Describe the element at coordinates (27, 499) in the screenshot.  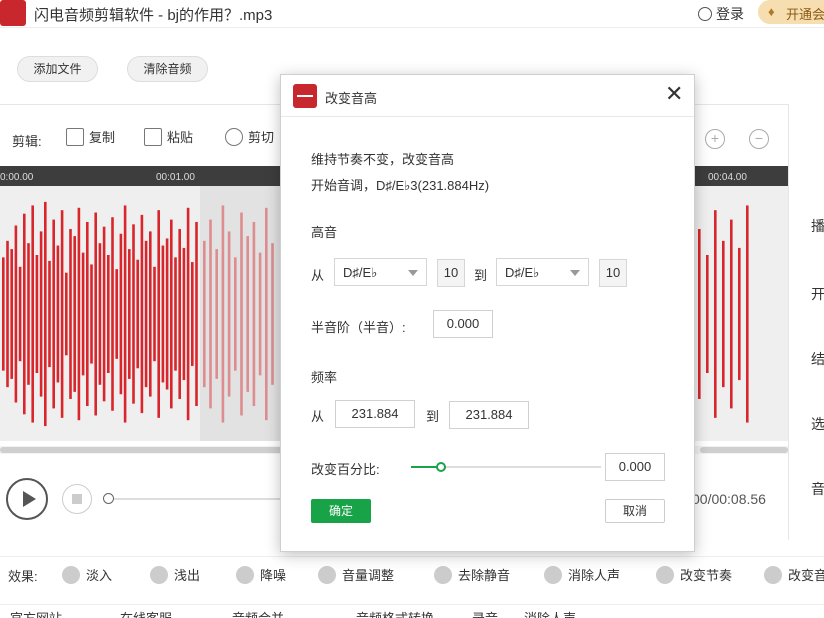
I see `play-button` at that location.